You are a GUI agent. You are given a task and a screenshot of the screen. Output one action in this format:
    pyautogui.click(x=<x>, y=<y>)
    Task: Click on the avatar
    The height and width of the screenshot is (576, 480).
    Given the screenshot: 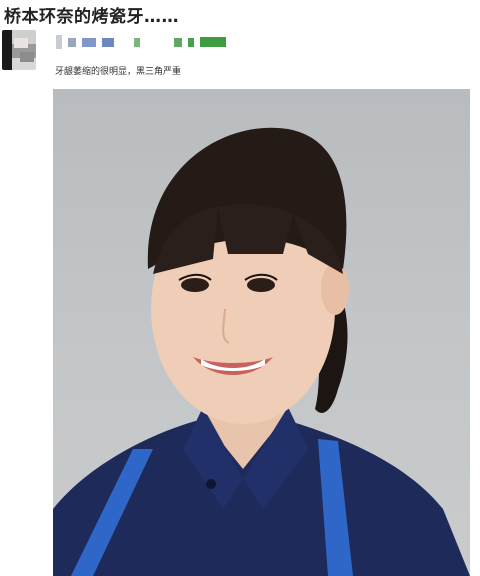 What is the action you would take?
    pyautogui.click(x=19, y=50)
    